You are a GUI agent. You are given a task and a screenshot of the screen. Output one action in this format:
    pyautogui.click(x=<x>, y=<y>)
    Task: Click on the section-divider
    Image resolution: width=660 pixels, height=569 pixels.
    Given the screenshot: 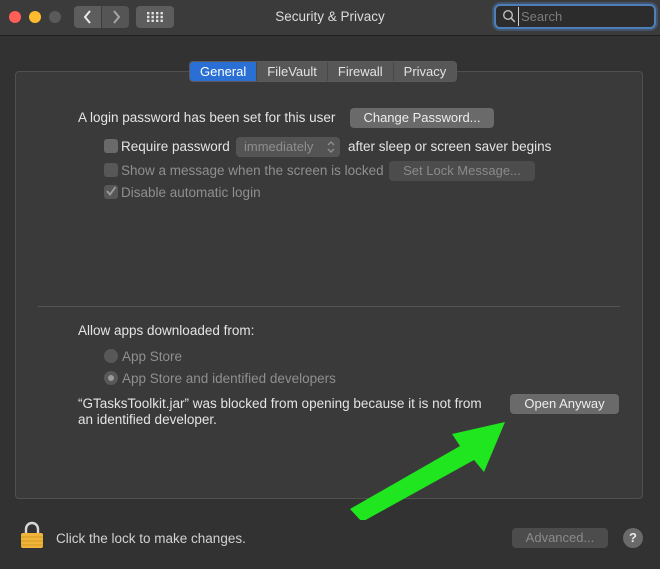 What is the action you would take?
    pyautogui.click(x=329, y=306)
    